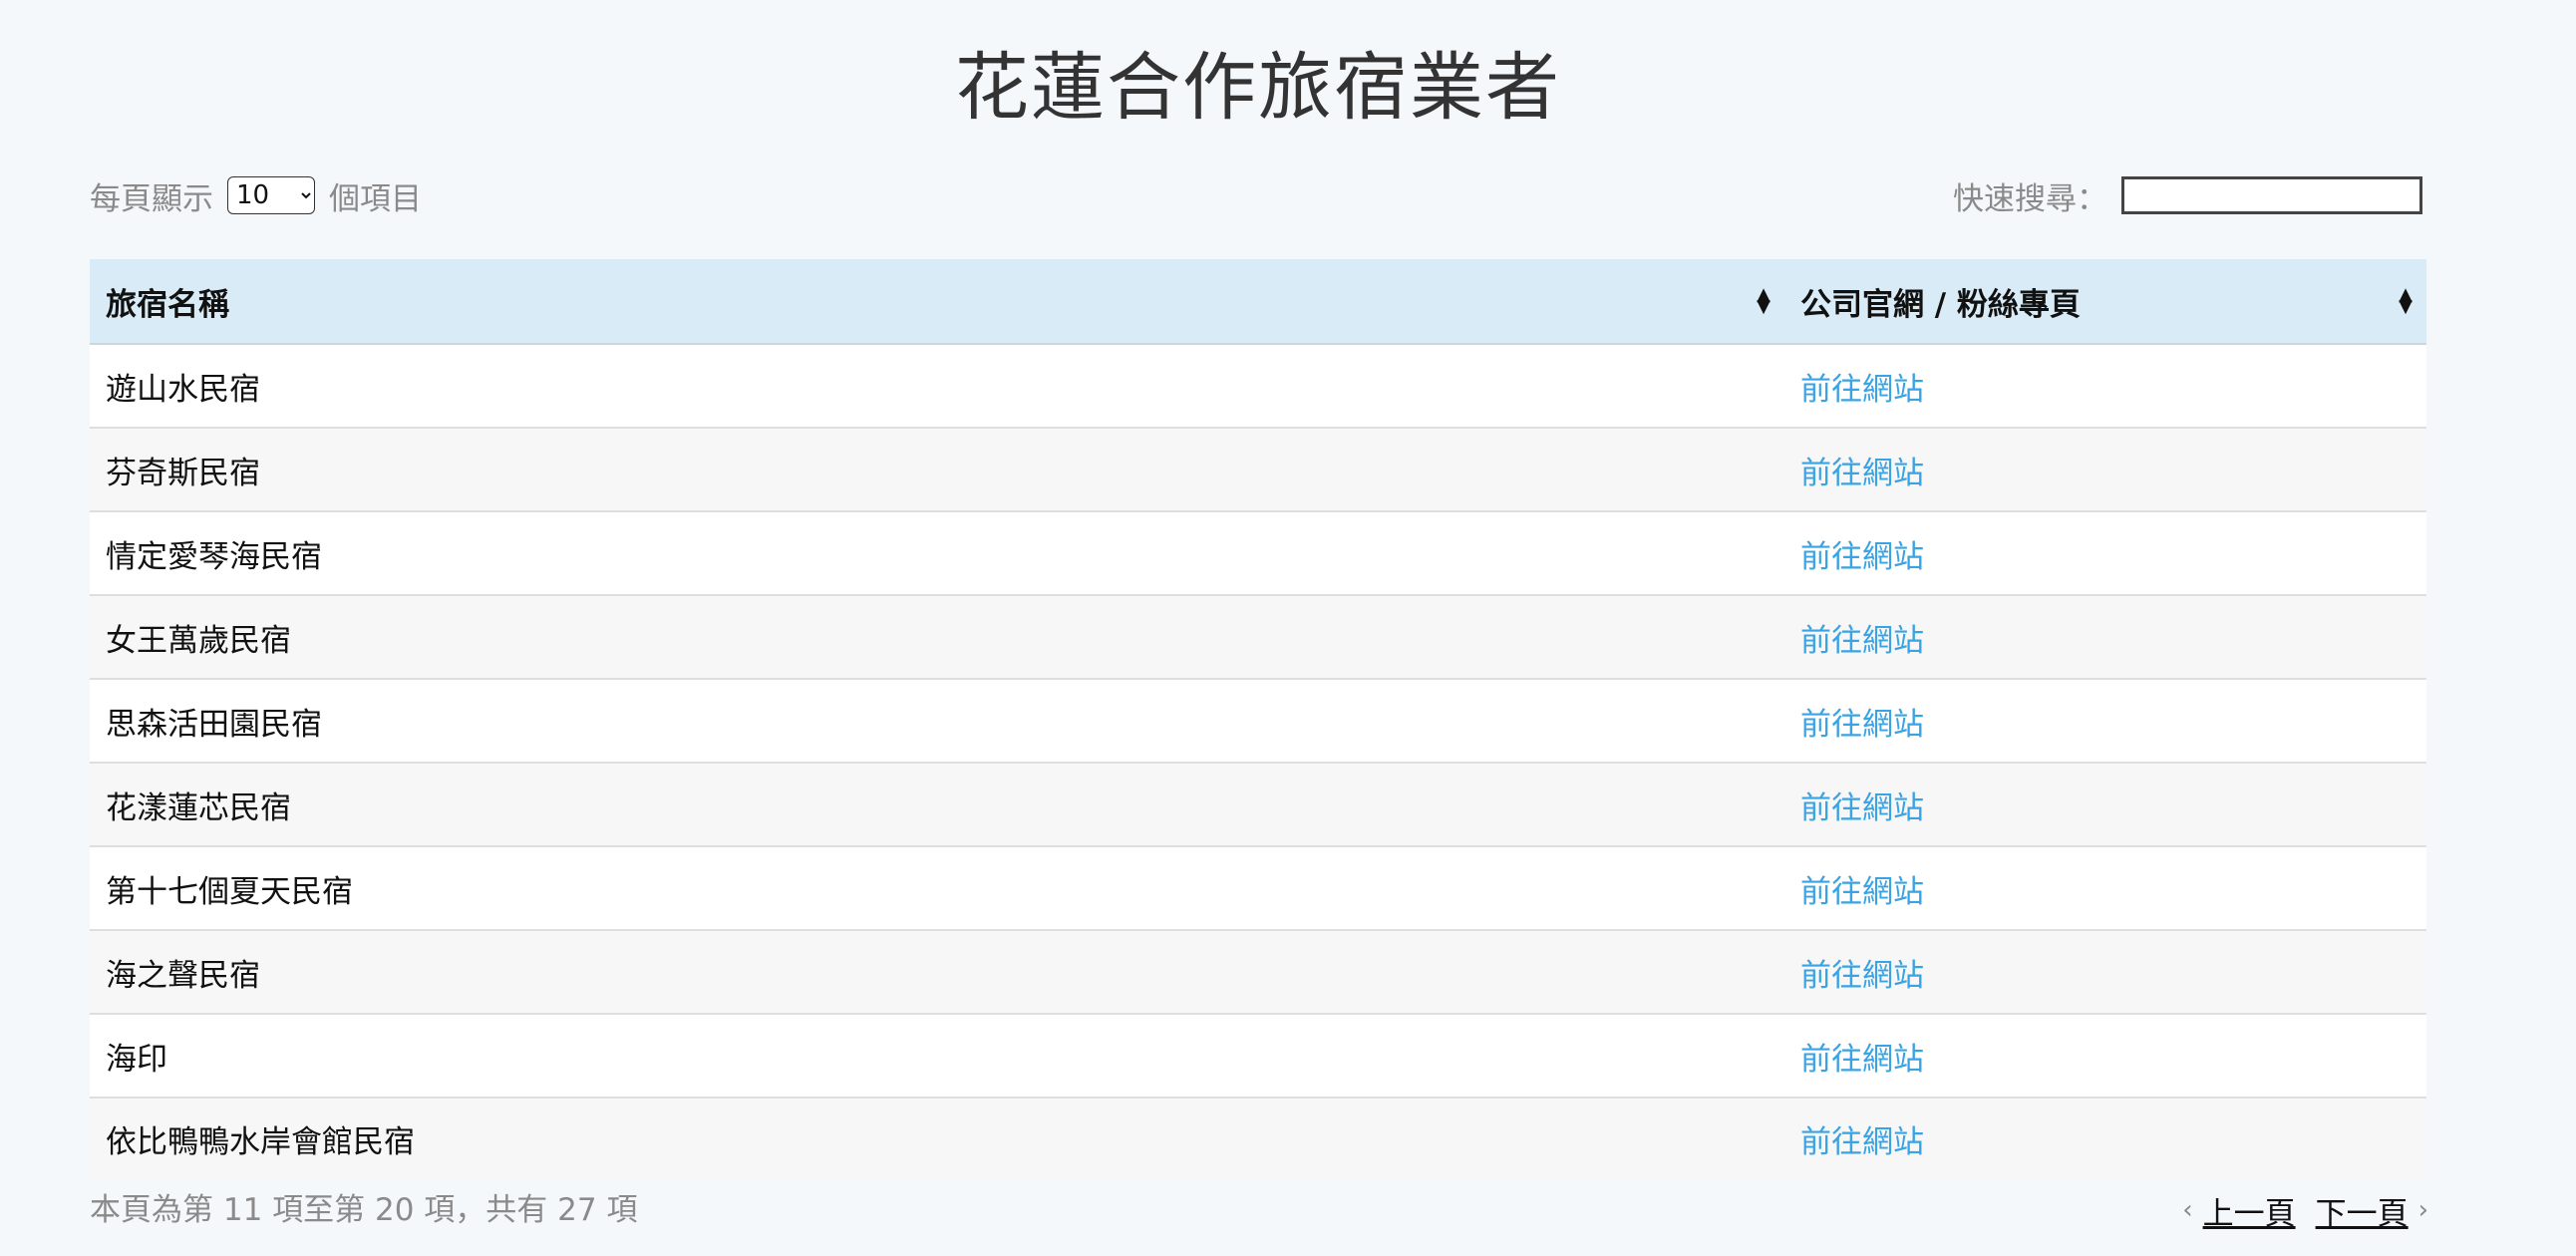  Describe the element at coordinates (1940, 305) in the screenshot. I see `column-header-label: 公司官網 / 粉絲專頁` at that location.